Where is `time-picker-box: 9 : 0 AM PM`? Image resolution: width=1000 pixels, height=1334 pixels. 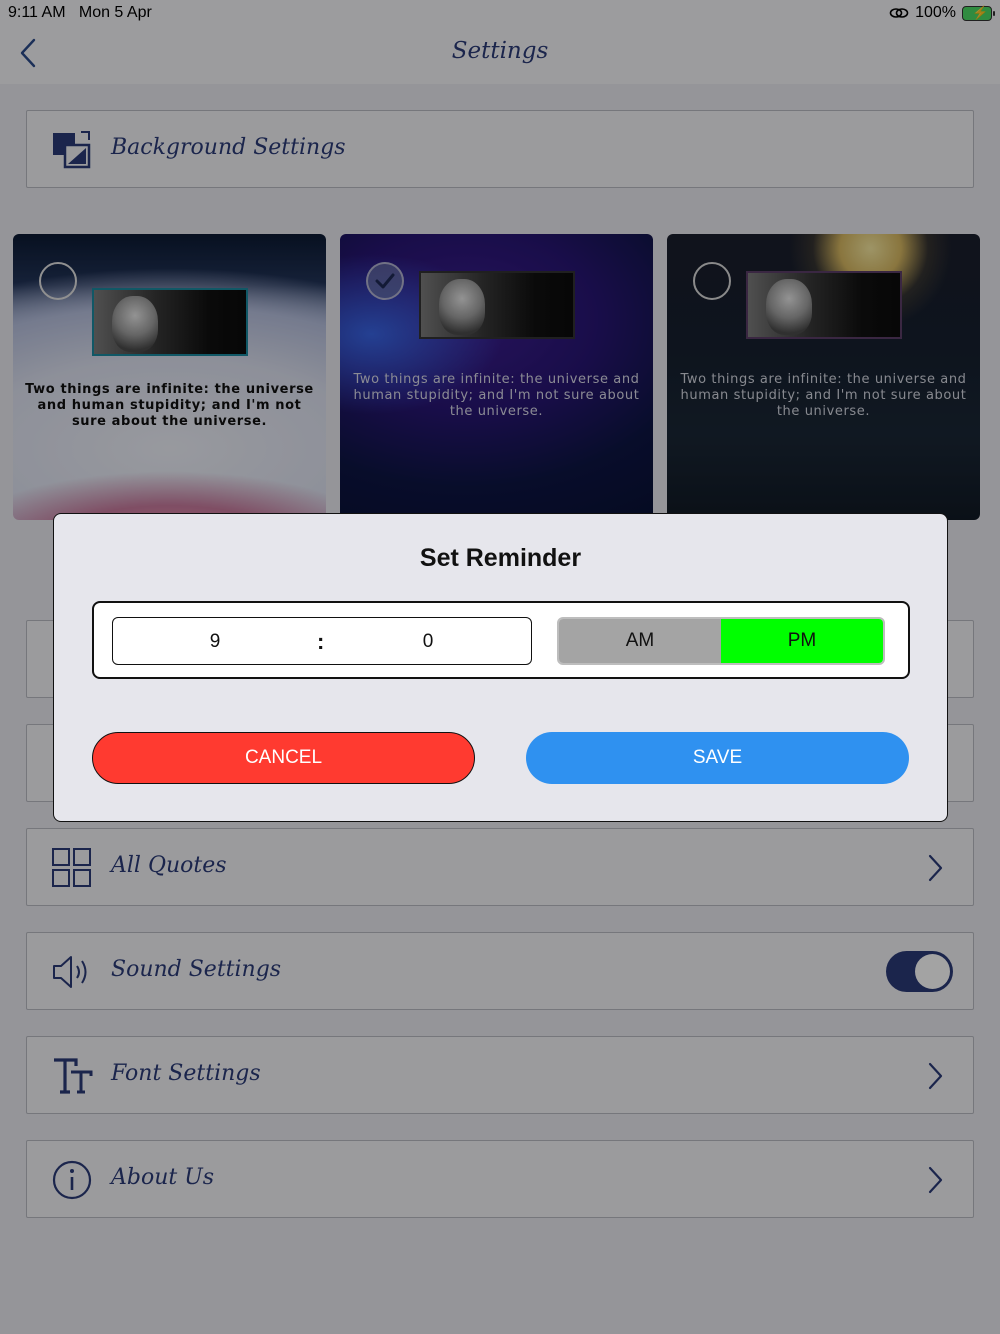 time-picker-box: 9 : 0 AM PM is located at coordinates (501, 640).